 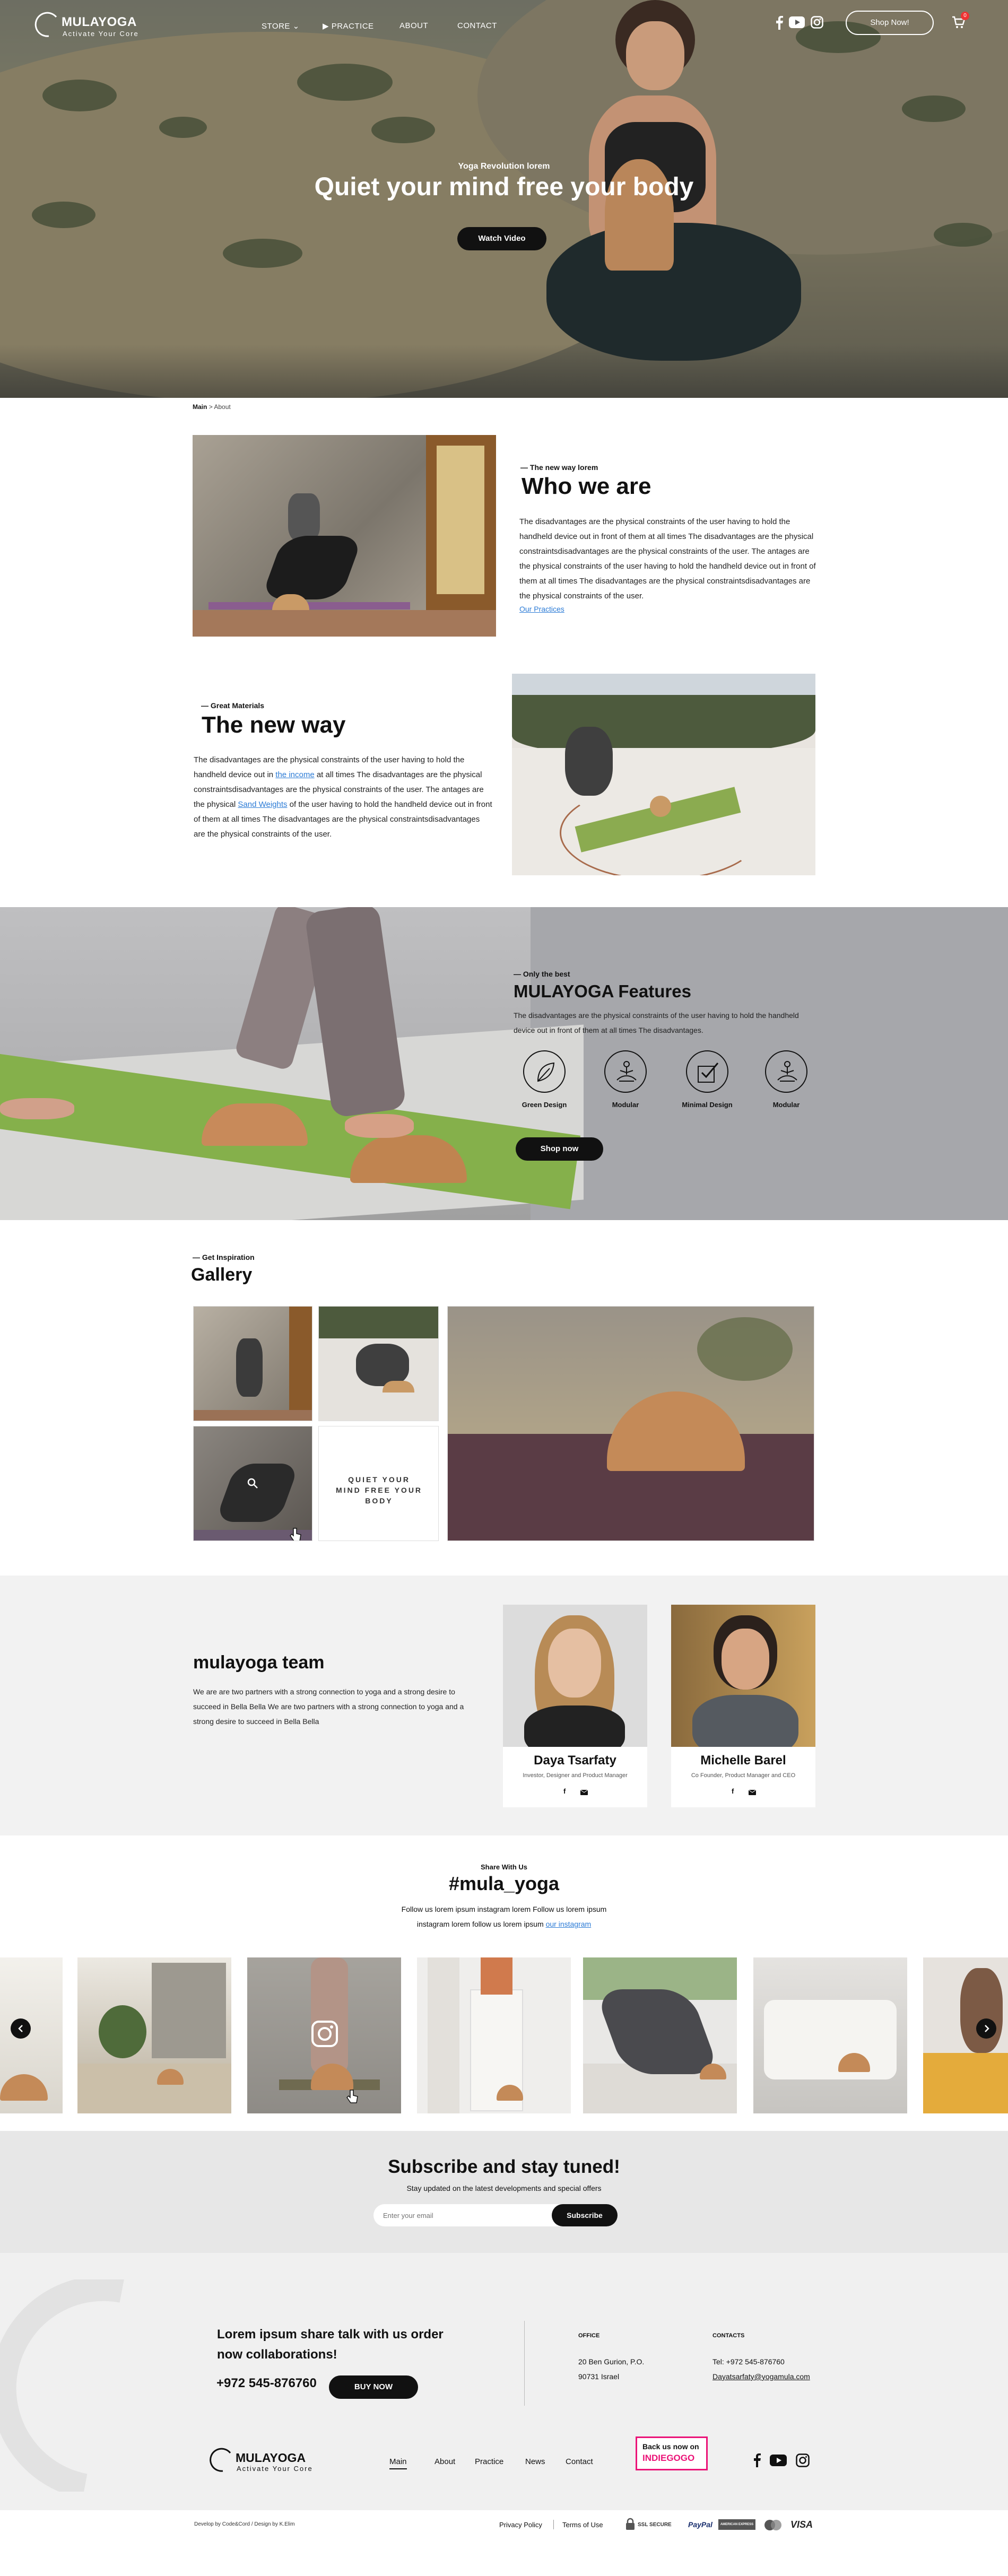 I want to click on nav-practice: ▶ PRACTICE, so click(x=348, y=26).